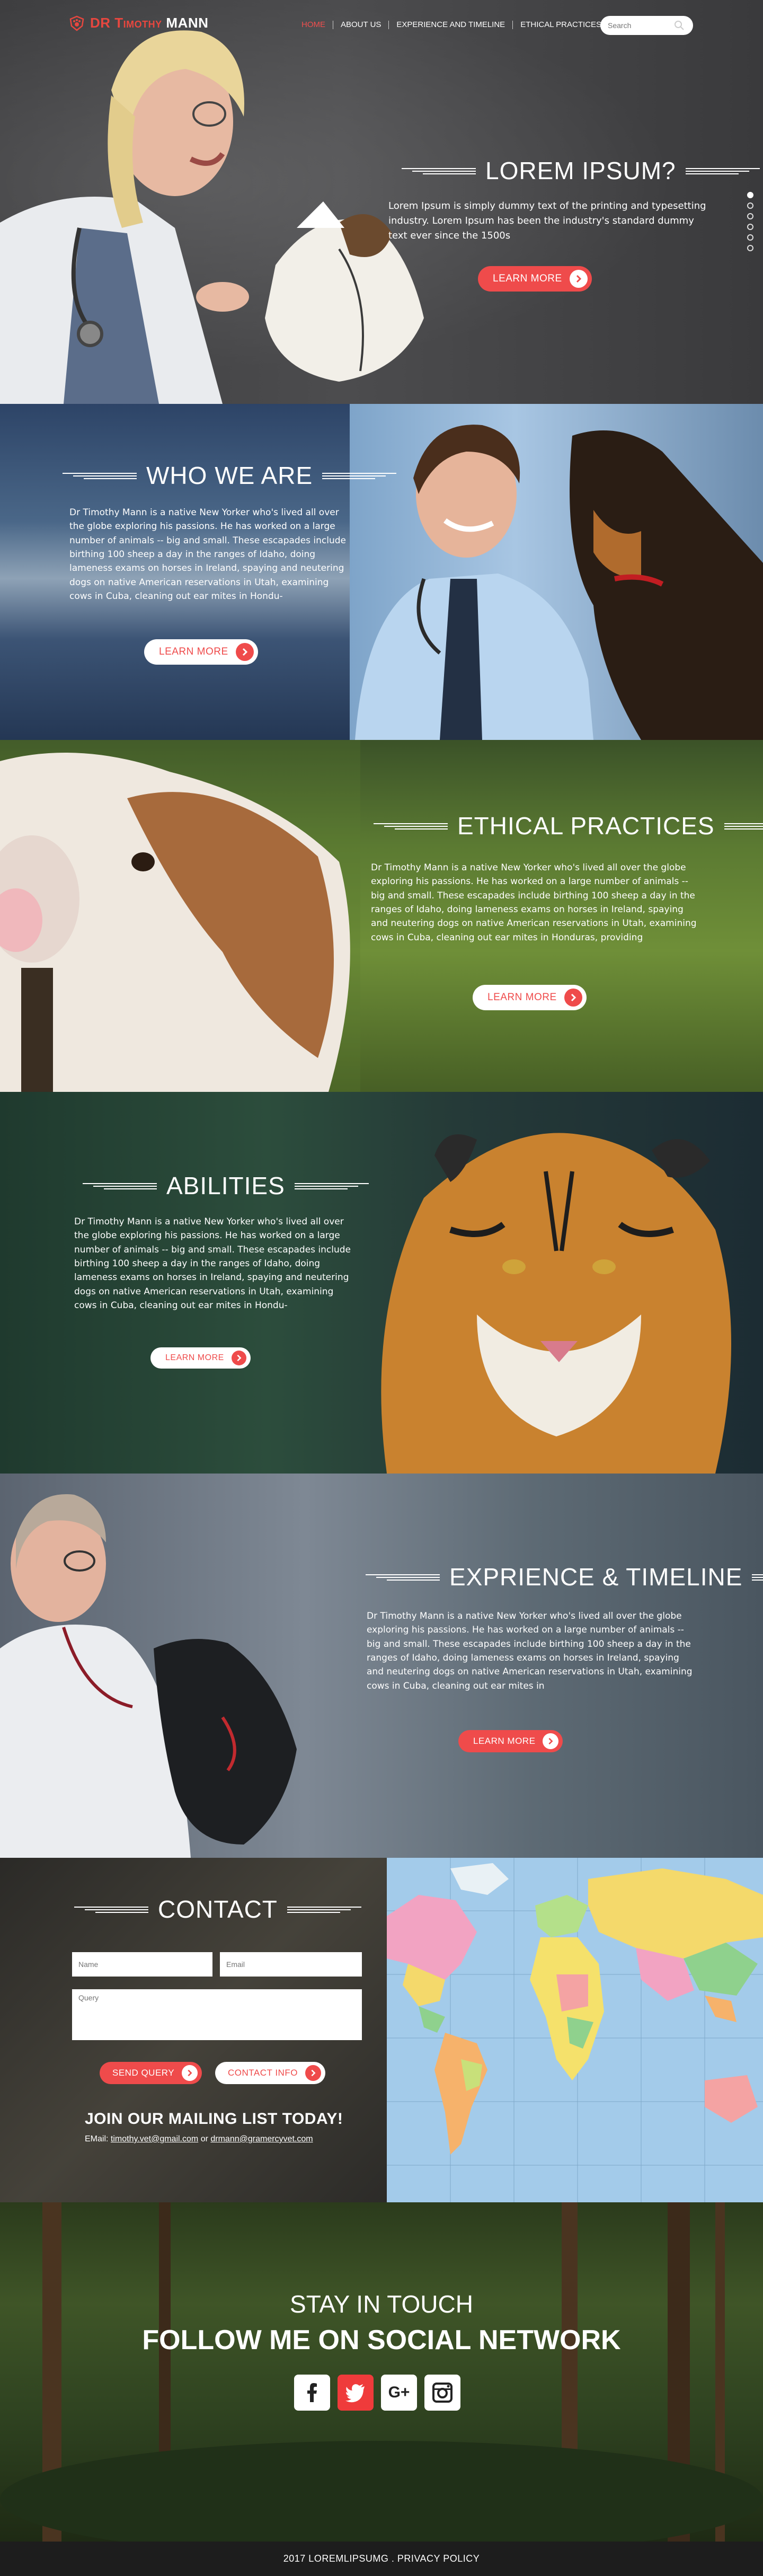  What do you see at coordinates (76, 23) in the screenshot?
I see `paw-shield-icon` at bounding box center [76, 23].